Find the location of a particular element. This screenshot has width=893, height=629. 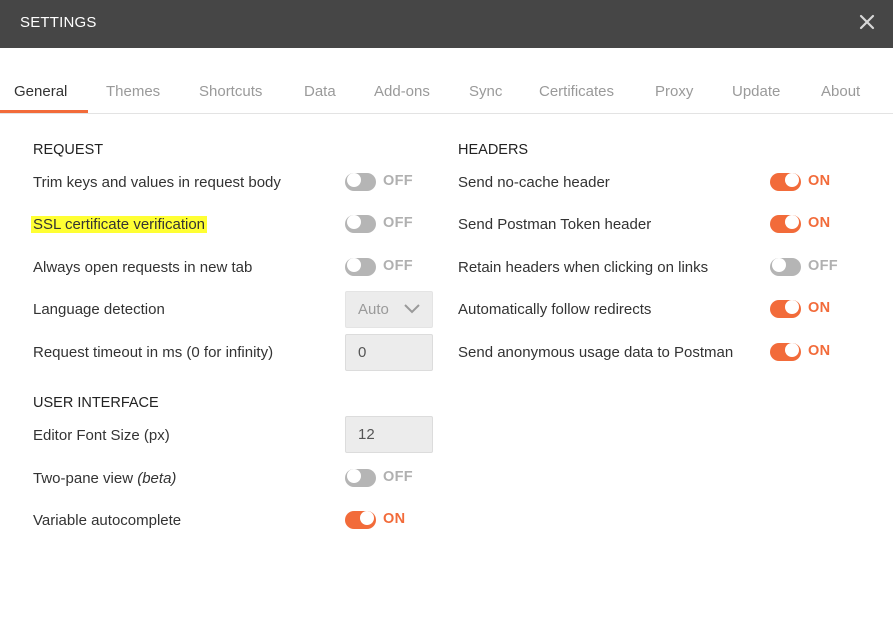

anonymous-usage-toggle: ON is located at coordinates (816, 352).